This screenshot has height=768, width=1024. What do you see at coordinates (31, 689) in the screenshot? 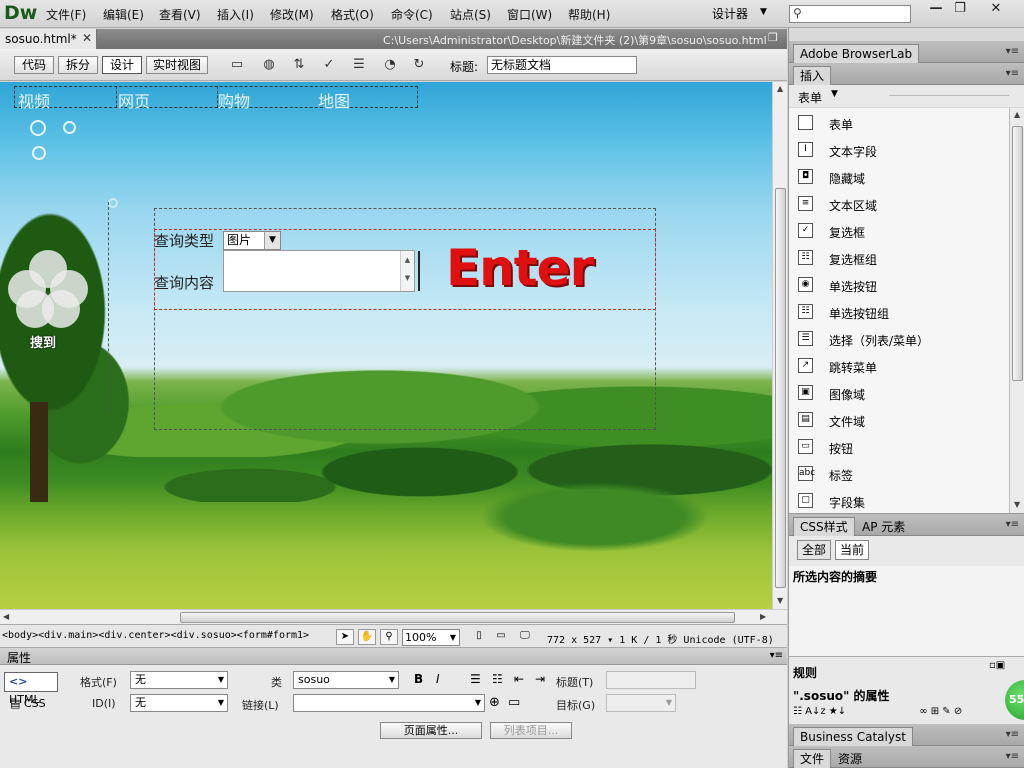
I see `html-mode-button: <> HTML` at bounding box center [31, 689].